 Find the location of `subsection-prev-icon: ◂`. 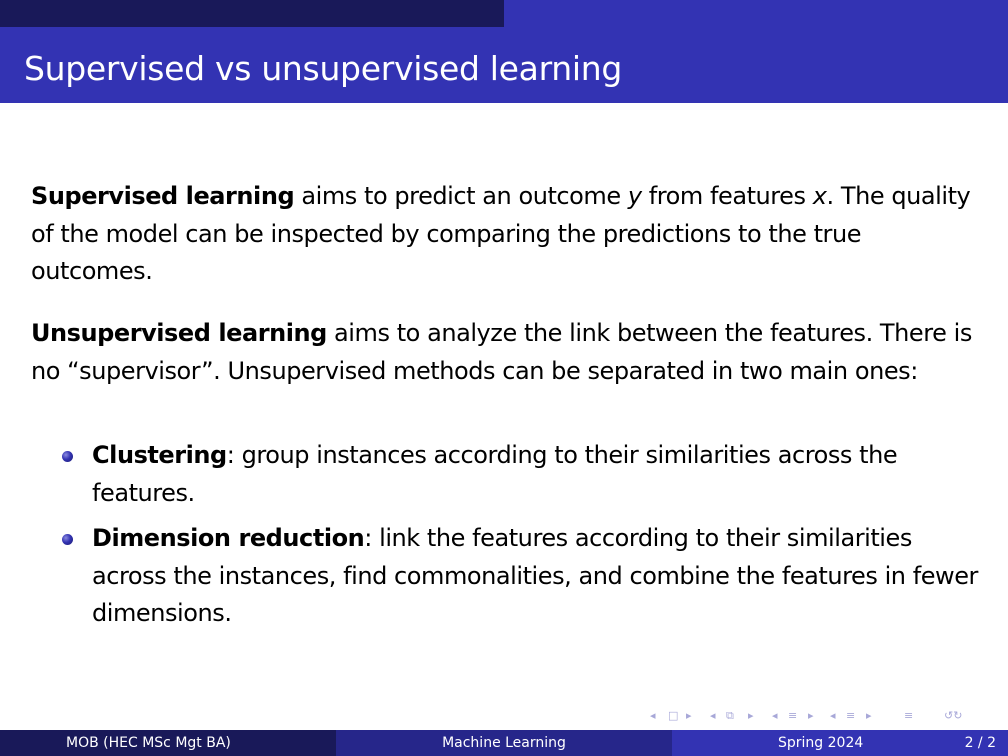

subsection-prev-icon: ◂ is located at coordinates (713, 716).